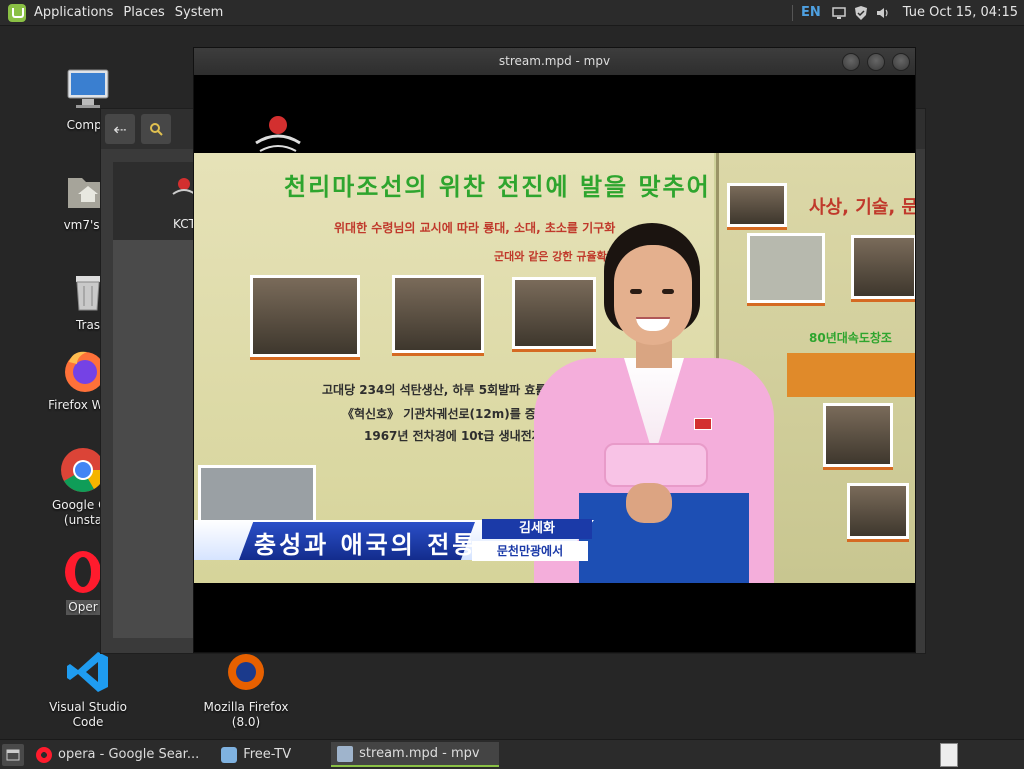 Image resolution: width=1024 pixels, height=769 pixels. Describe the element at coordinates (13, 754) in the screenshot. I see `show-desktop-button` at that location.